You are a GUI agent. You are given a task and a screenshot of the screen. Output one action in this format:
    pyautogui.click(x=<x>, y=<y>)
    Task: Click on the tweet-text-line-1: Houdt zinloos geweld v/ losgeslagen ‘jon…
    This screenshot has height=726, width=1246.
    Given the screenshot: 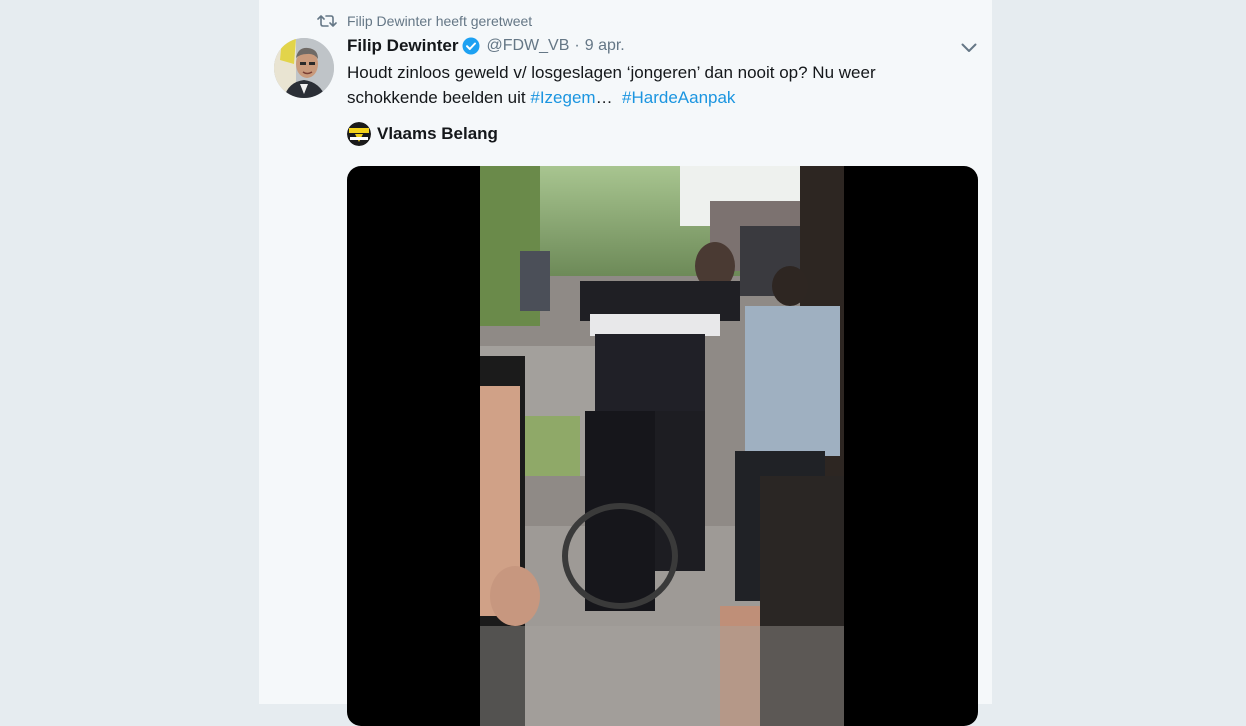 What is the action you would take?
    pyautogui.click(x=611, y=72)
    